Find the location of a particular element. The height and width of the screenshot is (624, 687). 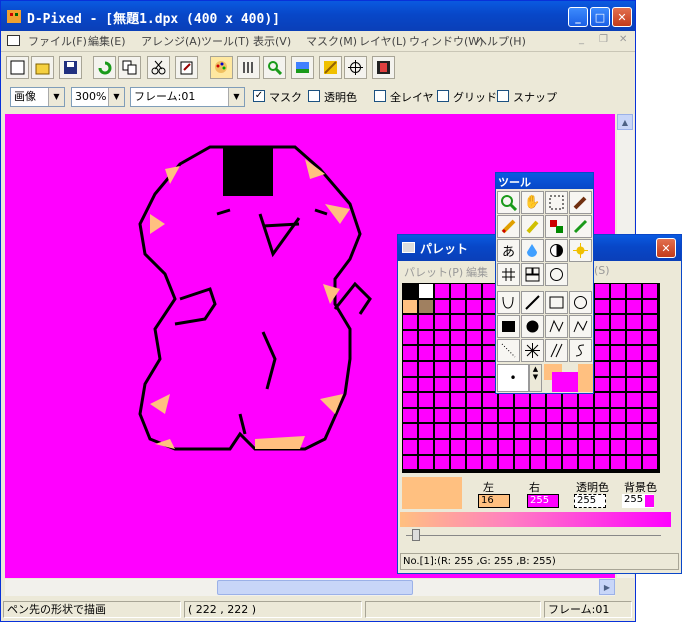

pen-size-spinner: ▲ ▼ is located at coordinates (535, 378).